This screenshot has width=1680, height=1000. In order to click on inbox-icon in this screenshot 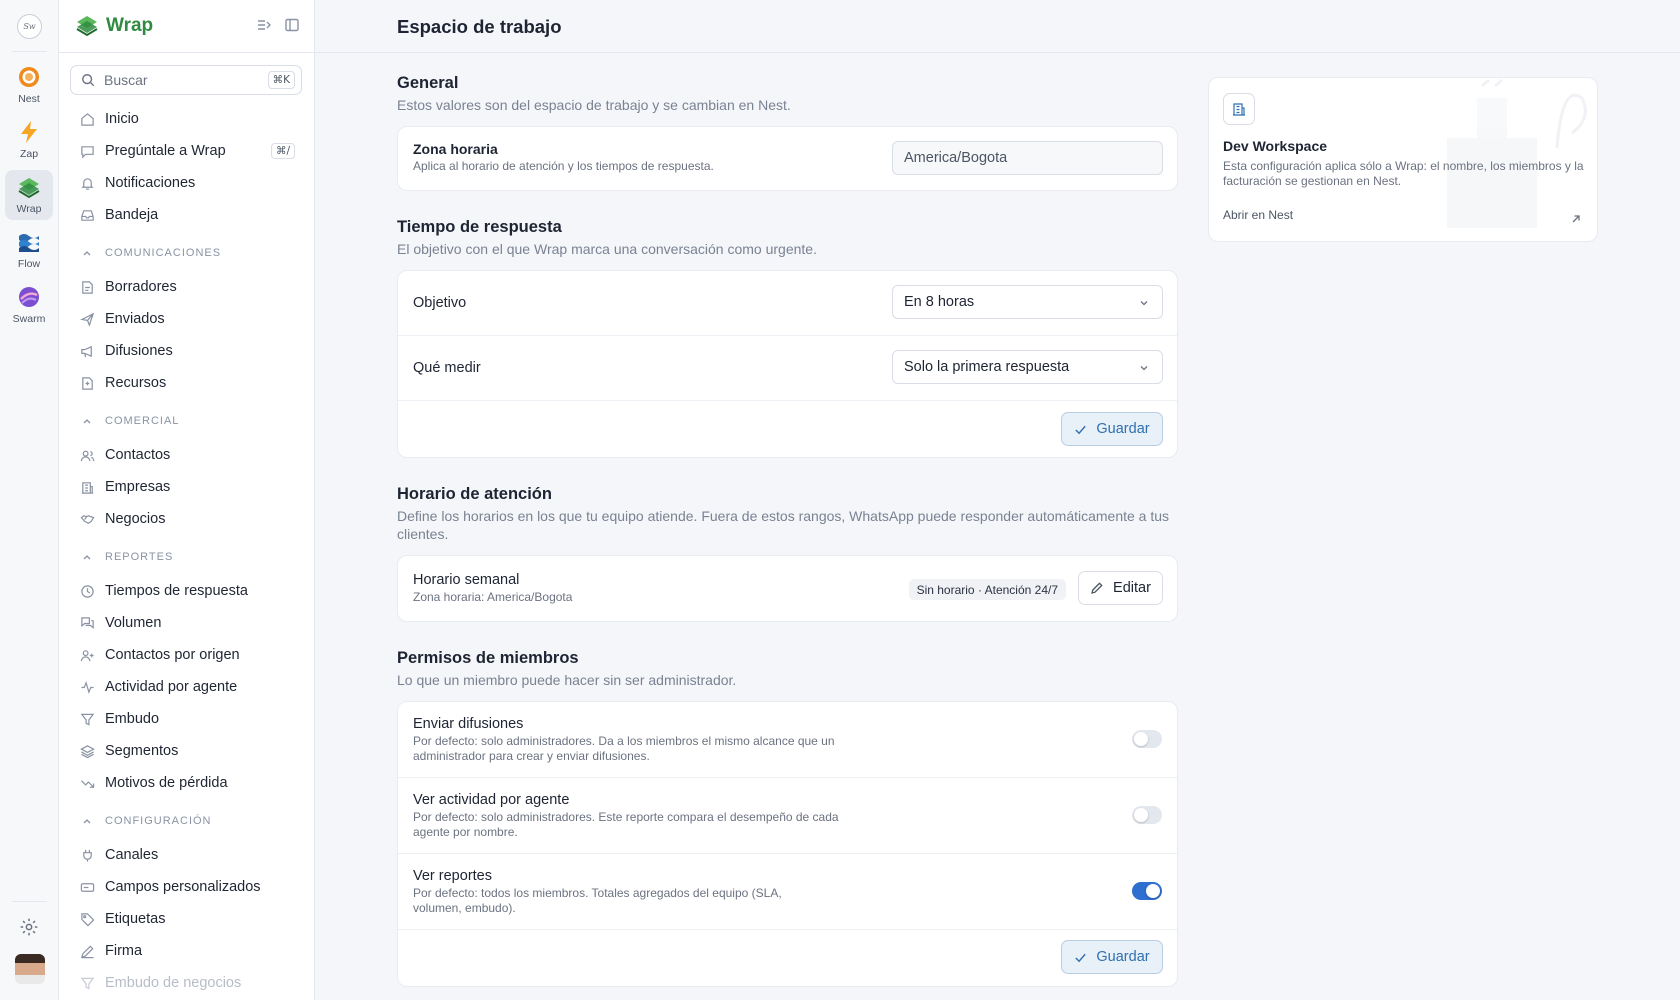, I will do `click(87, 215)`.